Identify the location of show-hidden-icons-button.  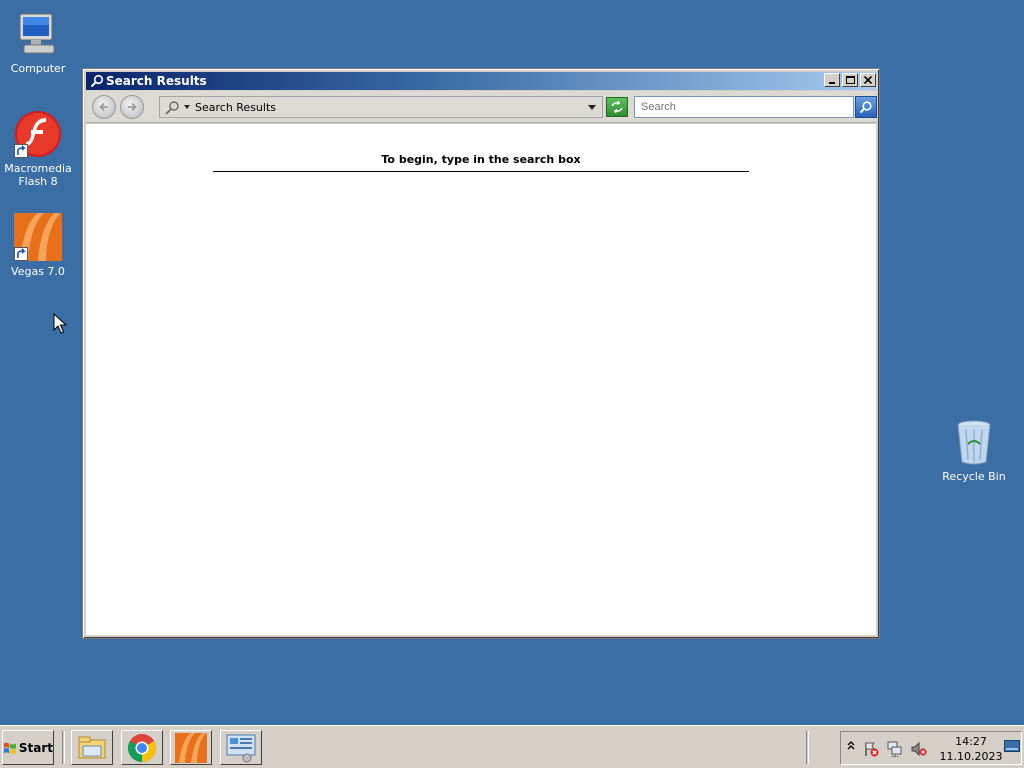
(851, 746).